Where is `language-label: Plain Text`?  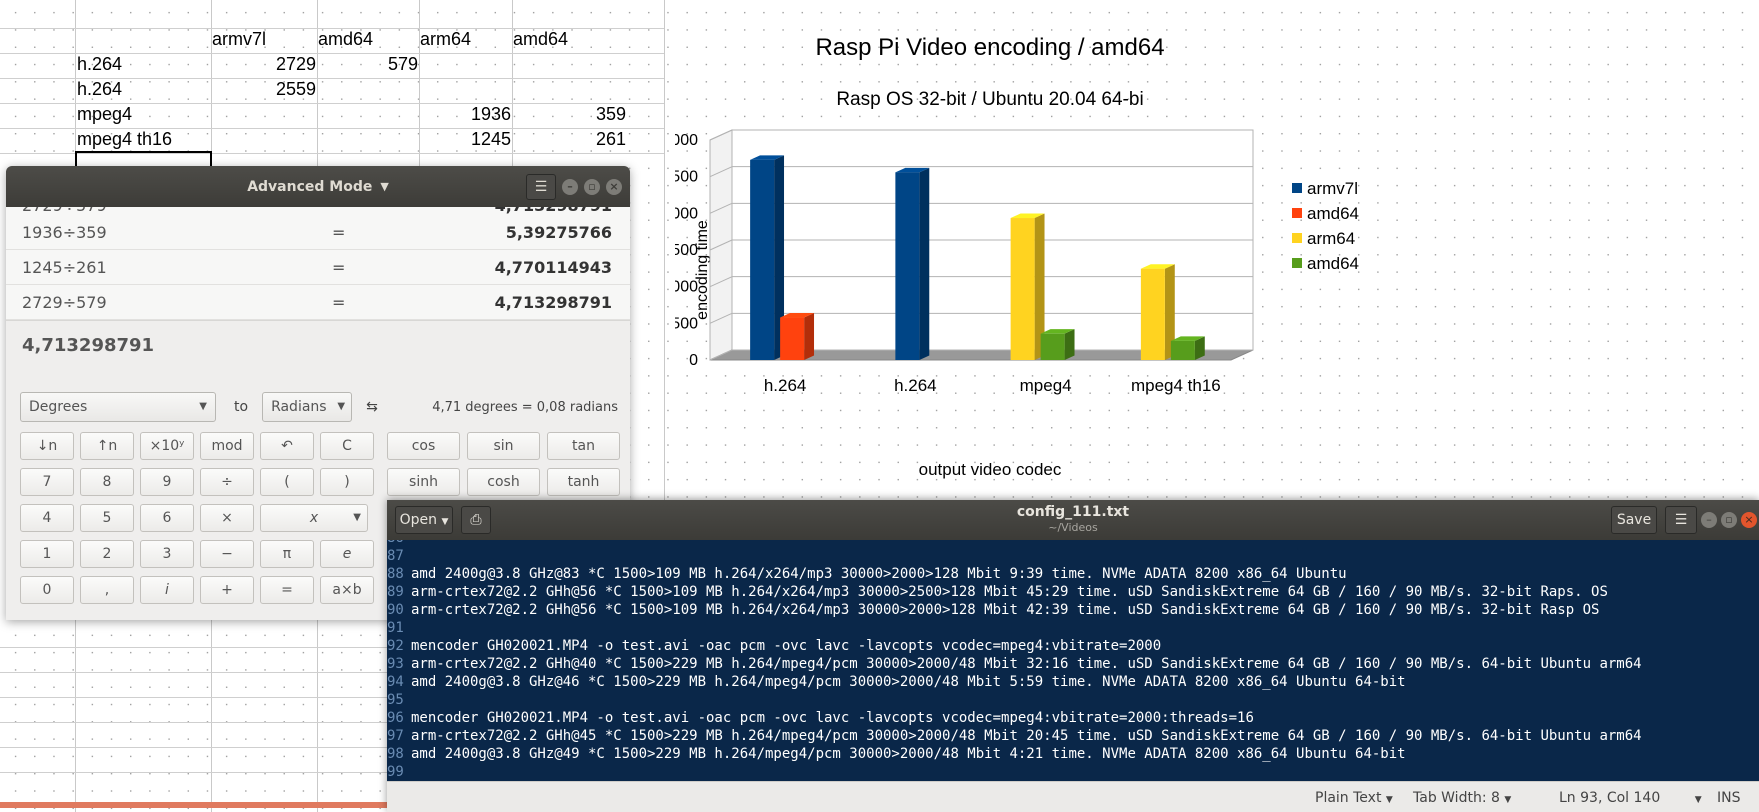
language-label: Plain Text is located at coordinates (1348, 798).